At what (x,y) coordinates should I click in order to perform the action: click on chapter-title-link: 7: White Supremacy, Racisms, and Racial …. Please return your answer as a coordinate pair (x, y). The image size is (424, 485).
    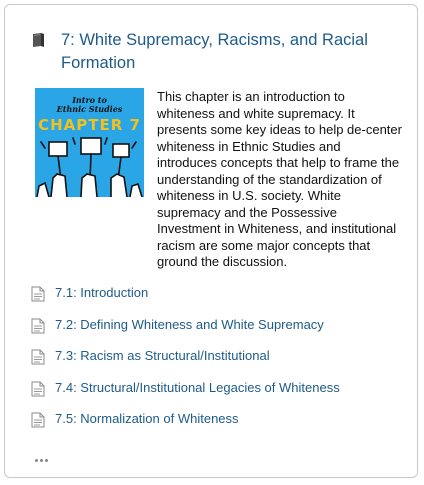
    Looking at the image, I should click on (231, 52).